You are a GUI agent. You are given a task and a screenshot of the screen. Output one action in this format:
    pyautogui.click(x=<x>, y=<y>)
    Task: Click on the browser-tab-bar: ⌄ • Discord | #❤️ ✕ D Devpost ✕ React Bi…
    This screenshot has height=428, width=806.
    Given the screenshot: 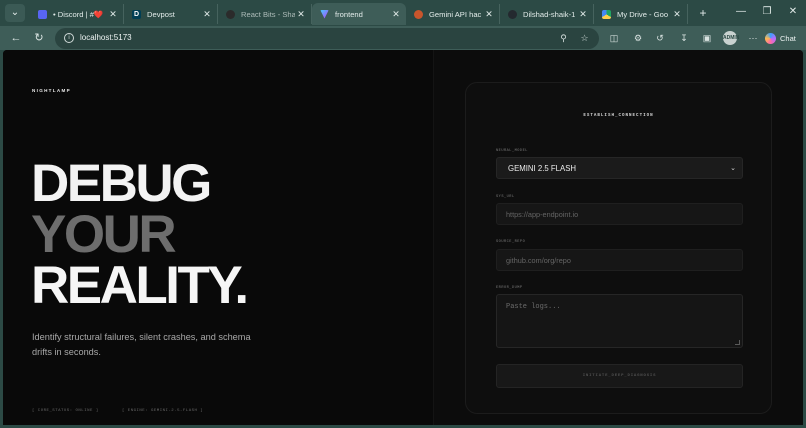 What is the action you would take?
    pyautogui.click(x=403, y=13)
    